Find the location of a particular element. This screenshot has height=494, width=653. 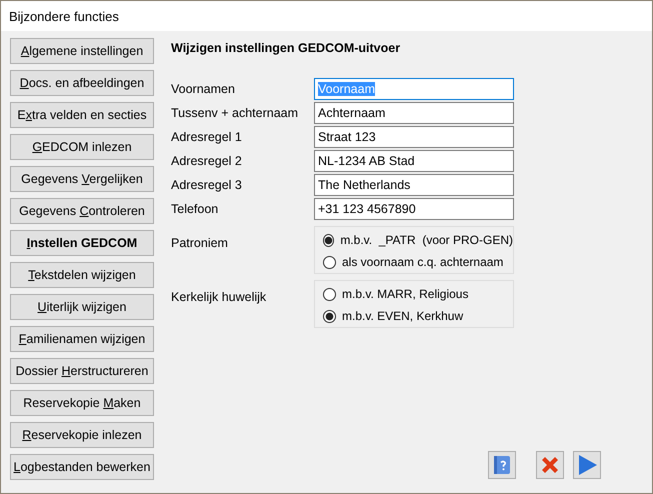

sidebar-button: GEDCOM inlezen is located at coordinates (82, 147).